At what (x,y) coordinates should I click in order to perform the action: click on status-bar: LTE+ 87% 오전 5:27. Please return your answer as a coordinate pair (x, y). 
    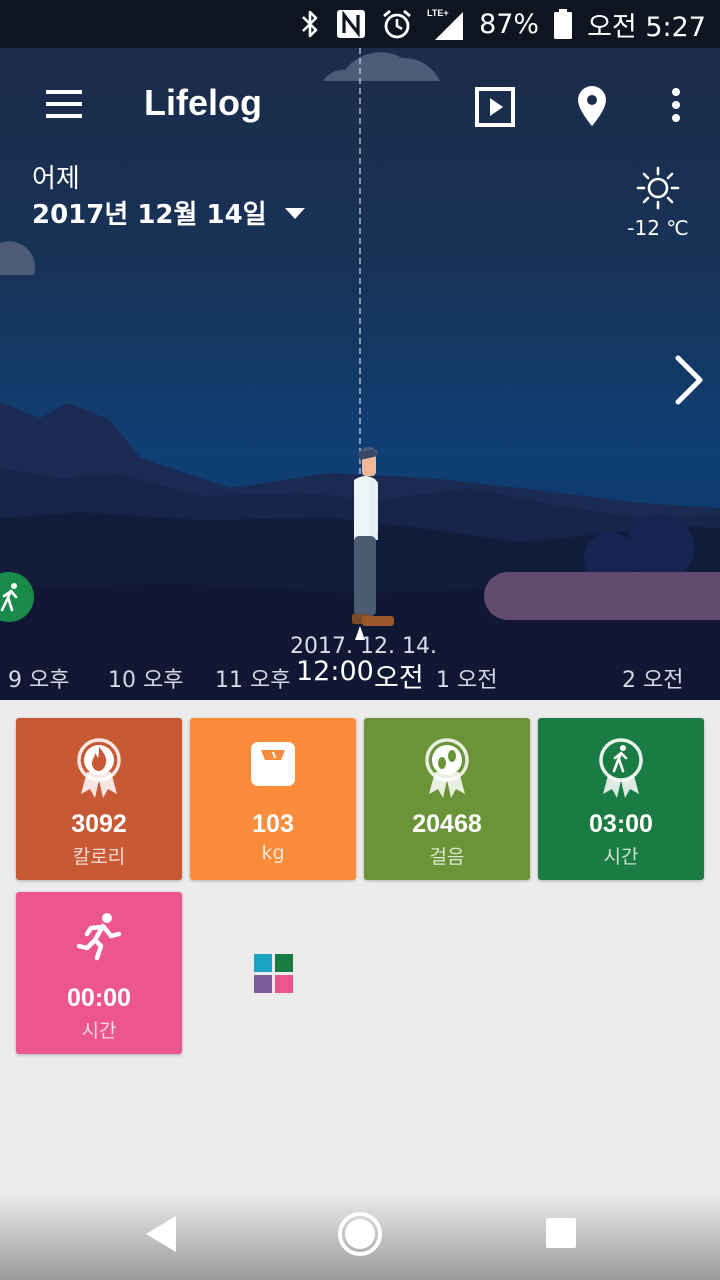
    Looking at the image, I should click on (360, 24).